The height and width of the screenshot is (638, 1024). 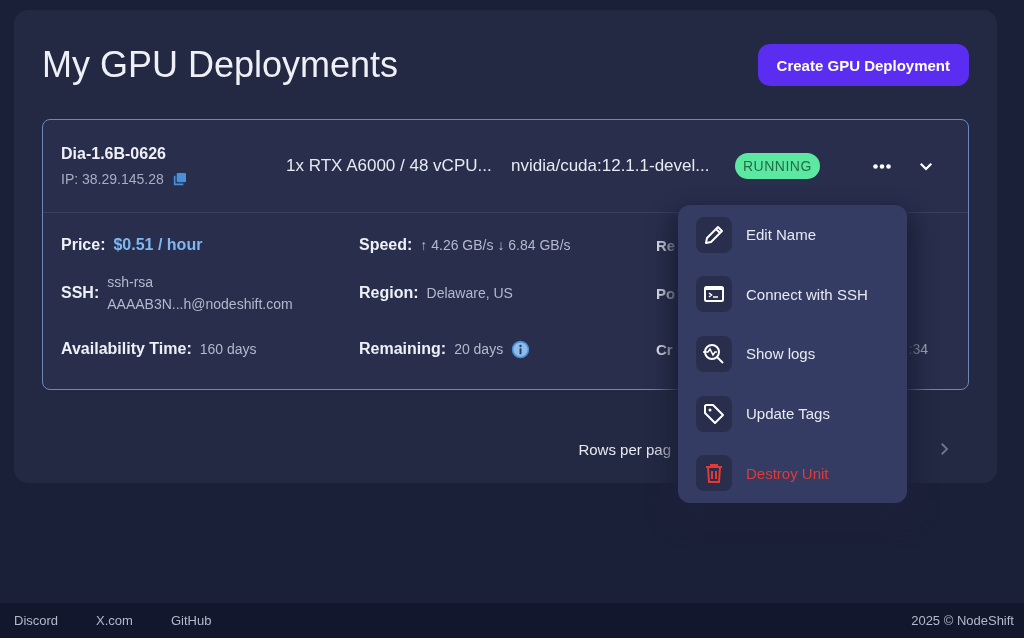 I want to click on detail-label: Price:, so click(x=83, y=245).